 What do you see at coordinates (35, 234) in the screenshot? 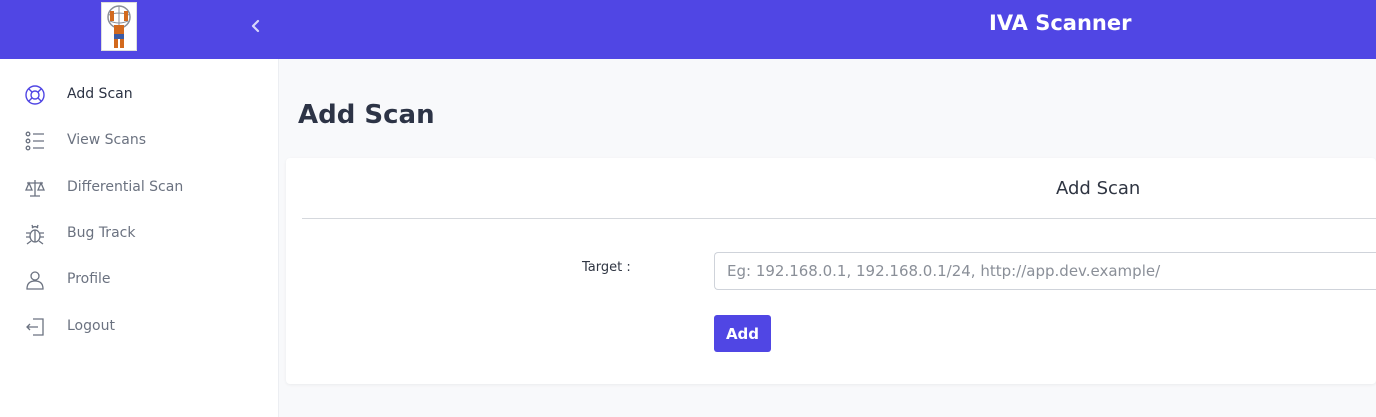
I see `bug-icon` at bounding box center [35, 234].